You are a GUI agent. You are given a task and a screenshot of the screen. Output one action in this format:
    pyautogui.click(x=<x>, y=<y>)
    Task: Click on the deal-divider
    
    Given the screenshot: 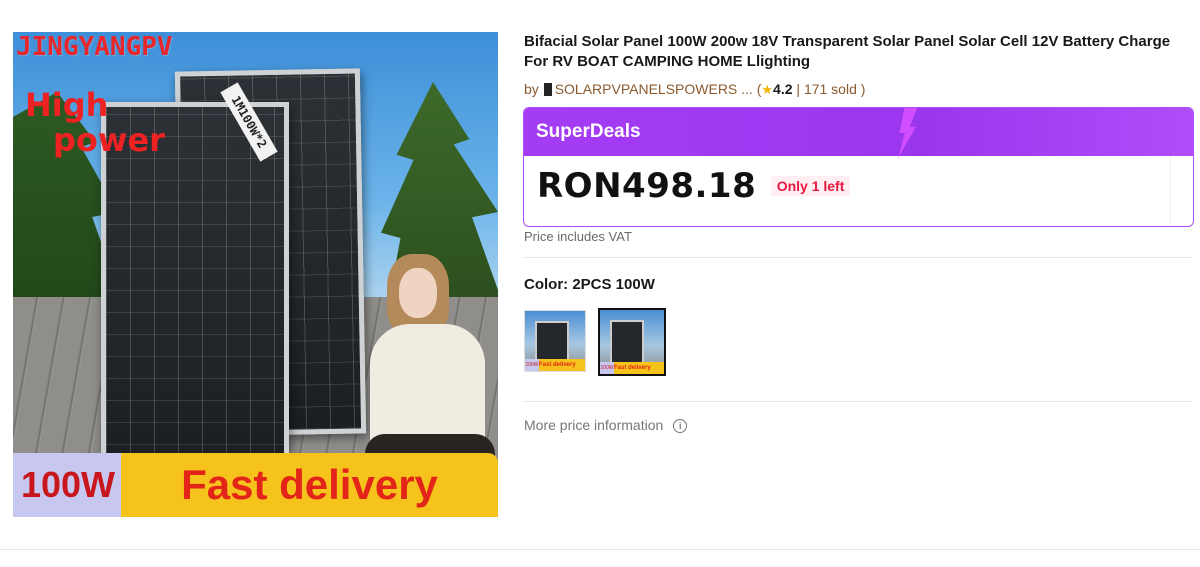 What is the action you would take?
    pyautogui.click(x=1170, y=191)
    